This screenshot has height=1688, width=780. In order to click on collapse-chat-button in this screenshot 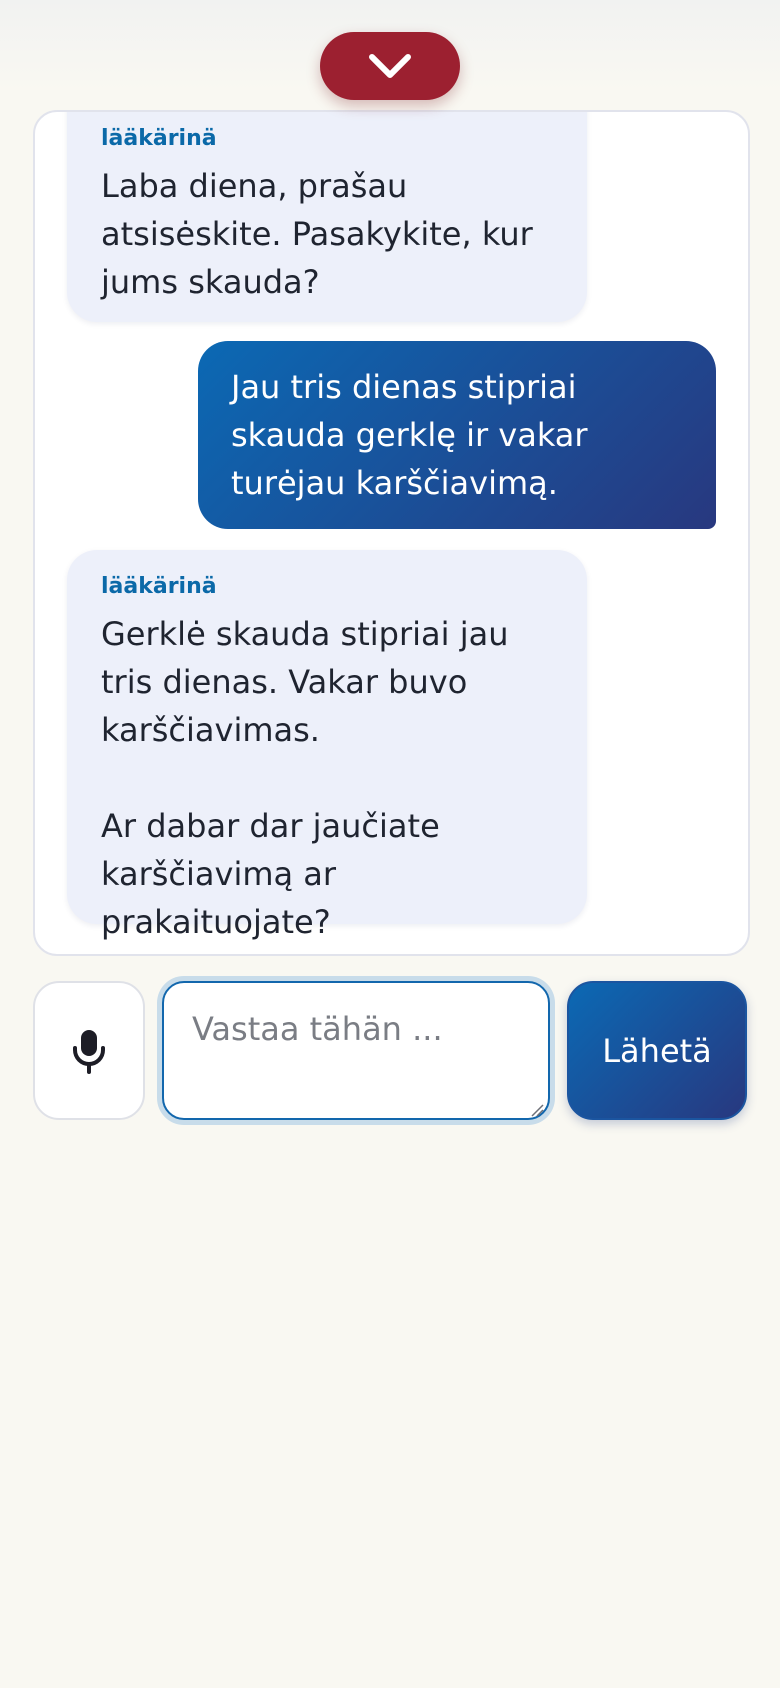, I will do `click(390, 66)`.